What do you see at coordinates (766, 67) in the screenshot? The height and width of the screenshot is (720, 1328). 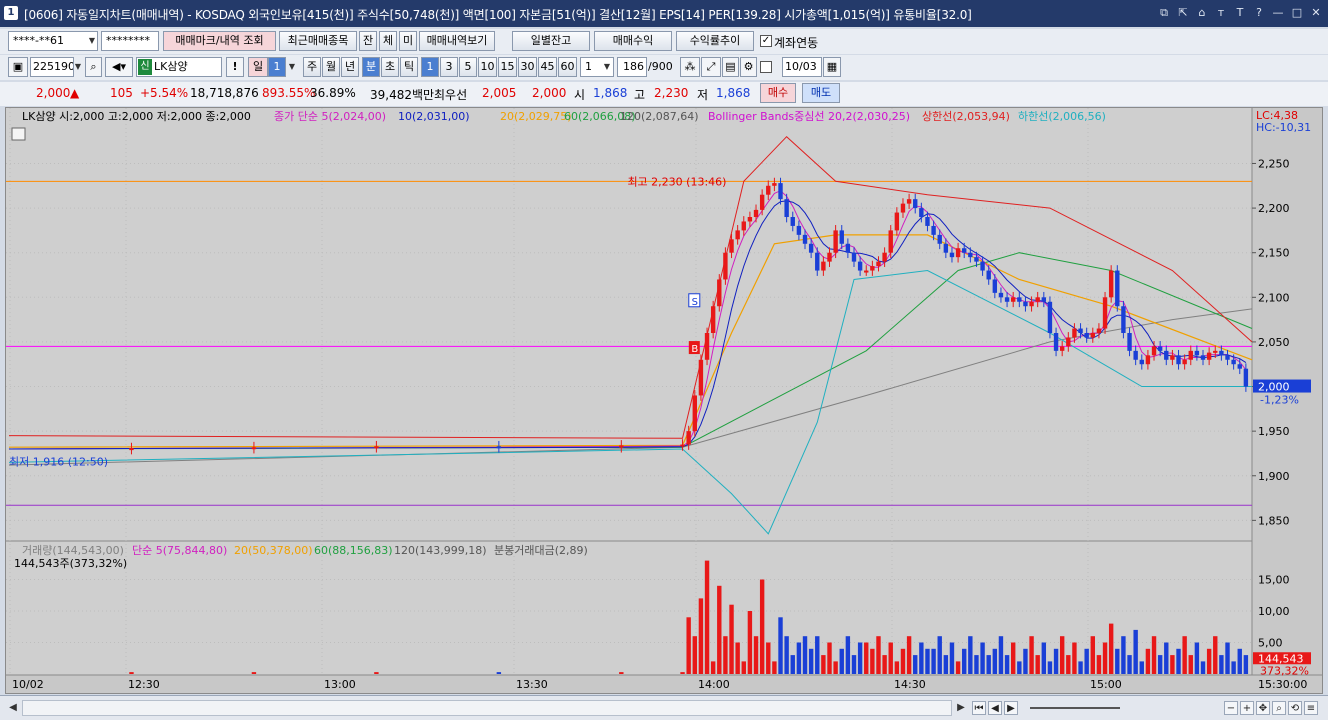 I see `date-checkbox` at bounding box center [766, 67].